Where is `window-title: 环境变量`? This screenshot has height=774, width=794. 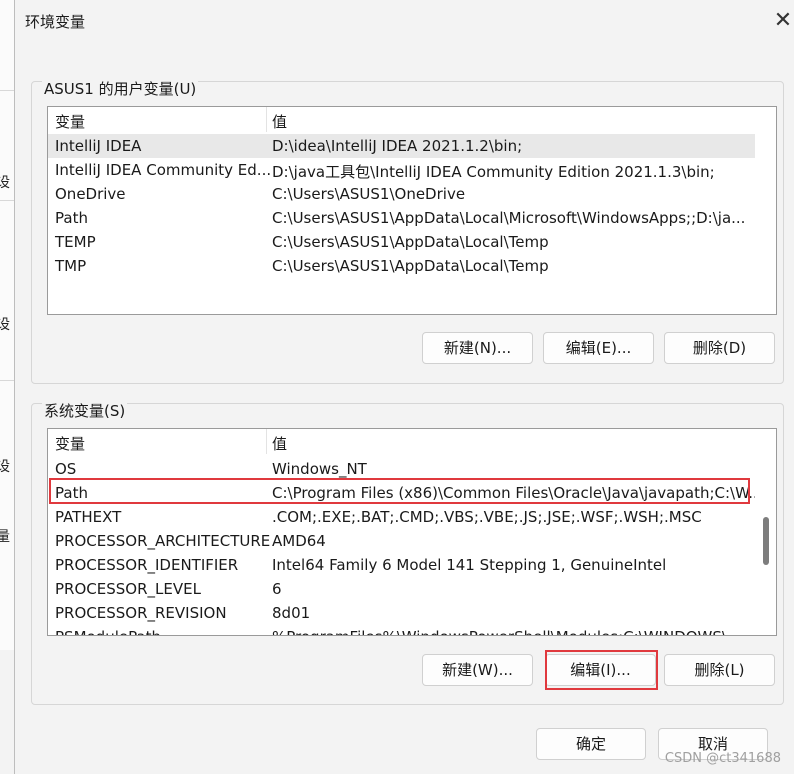
window-title: 环境变量 is located at coordinates (55, 22).